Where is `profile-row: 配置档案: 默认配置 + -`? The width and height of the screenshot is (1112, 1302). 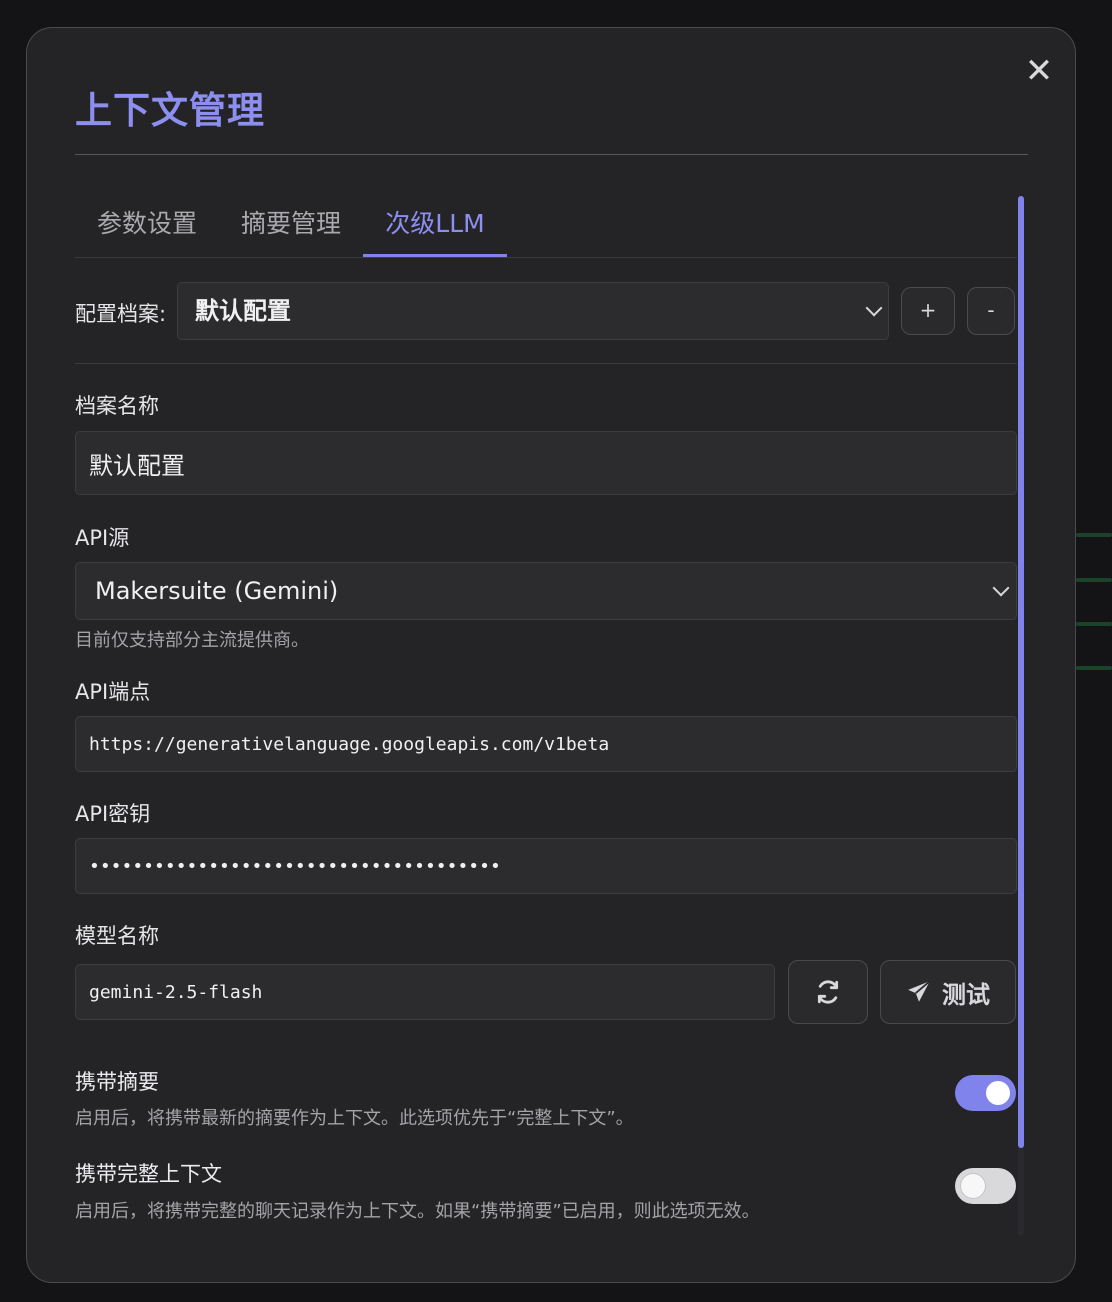
profile-row: 配置档案: 默认配置 + - is located at coordinates (546, 311).